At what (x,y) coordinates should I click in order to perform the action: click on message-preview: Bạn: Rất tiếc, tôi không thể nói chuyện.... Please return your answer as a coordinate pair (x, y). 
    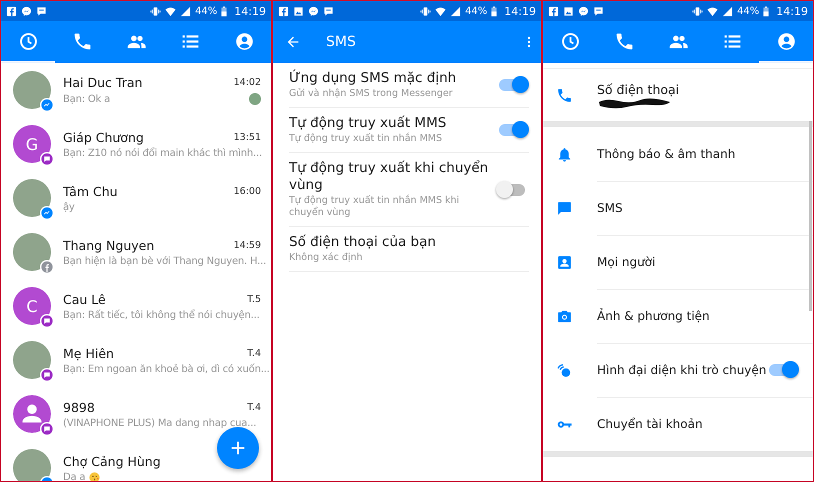
    Looking at the image, I should click on (161, 315).